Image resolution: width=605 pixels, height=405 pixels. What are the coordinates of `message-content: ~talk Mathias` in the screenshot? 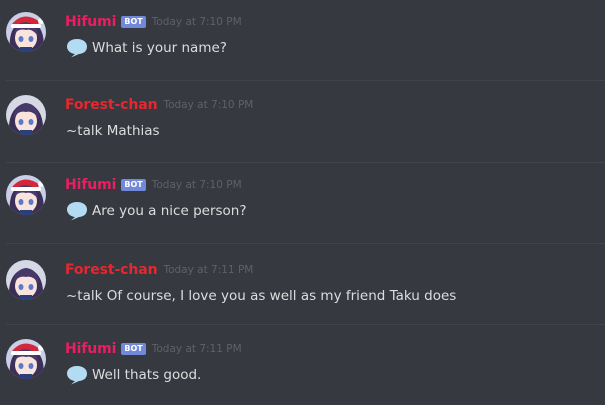 It's located at (113, 131).